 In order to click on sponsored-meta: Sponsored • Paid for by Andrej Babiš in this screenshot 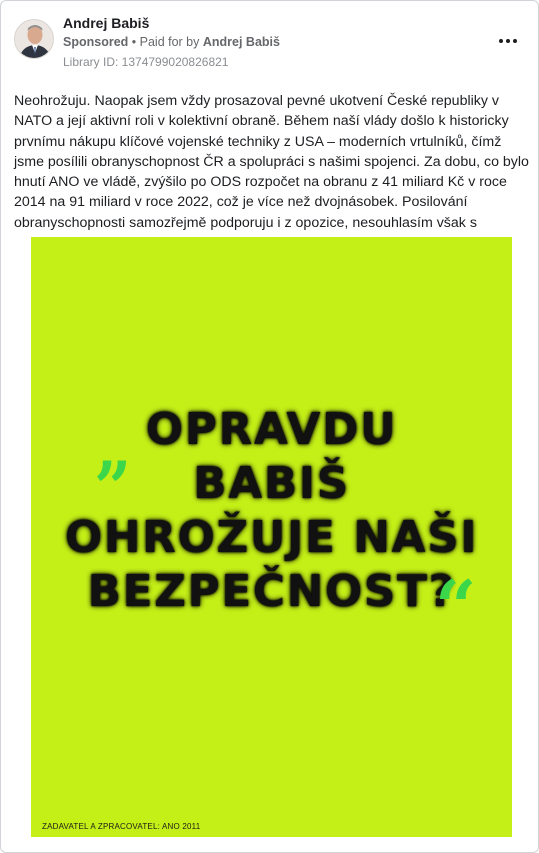, I will do `click(171, 42)`.